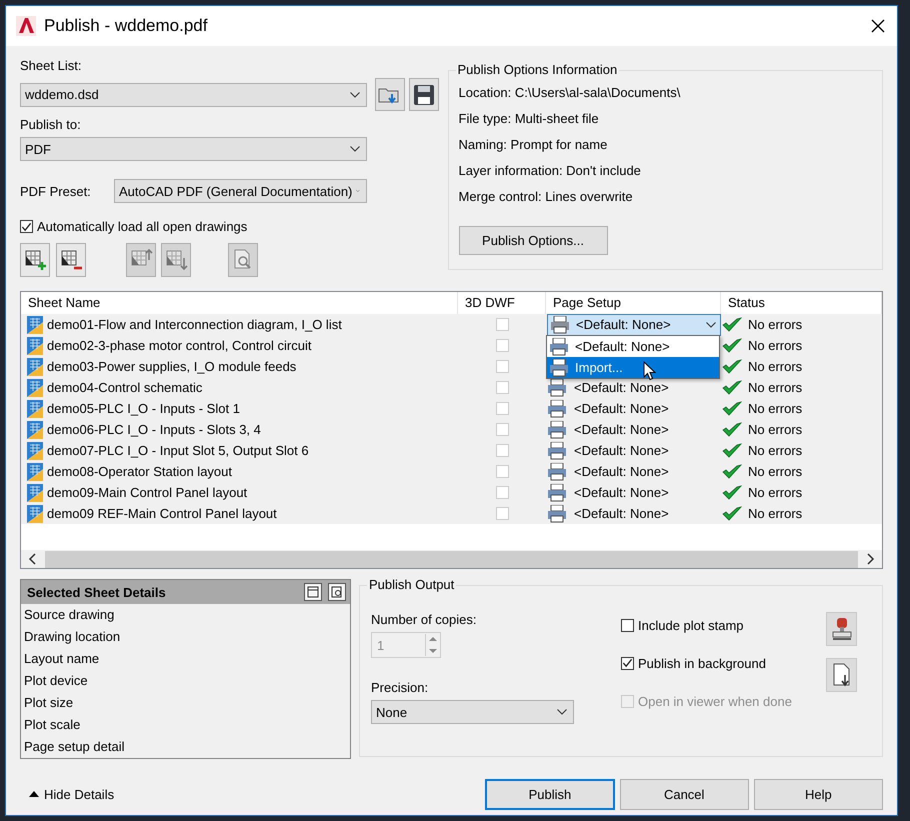  I want to click on detail-label: Plot scale, so click(52, 725).